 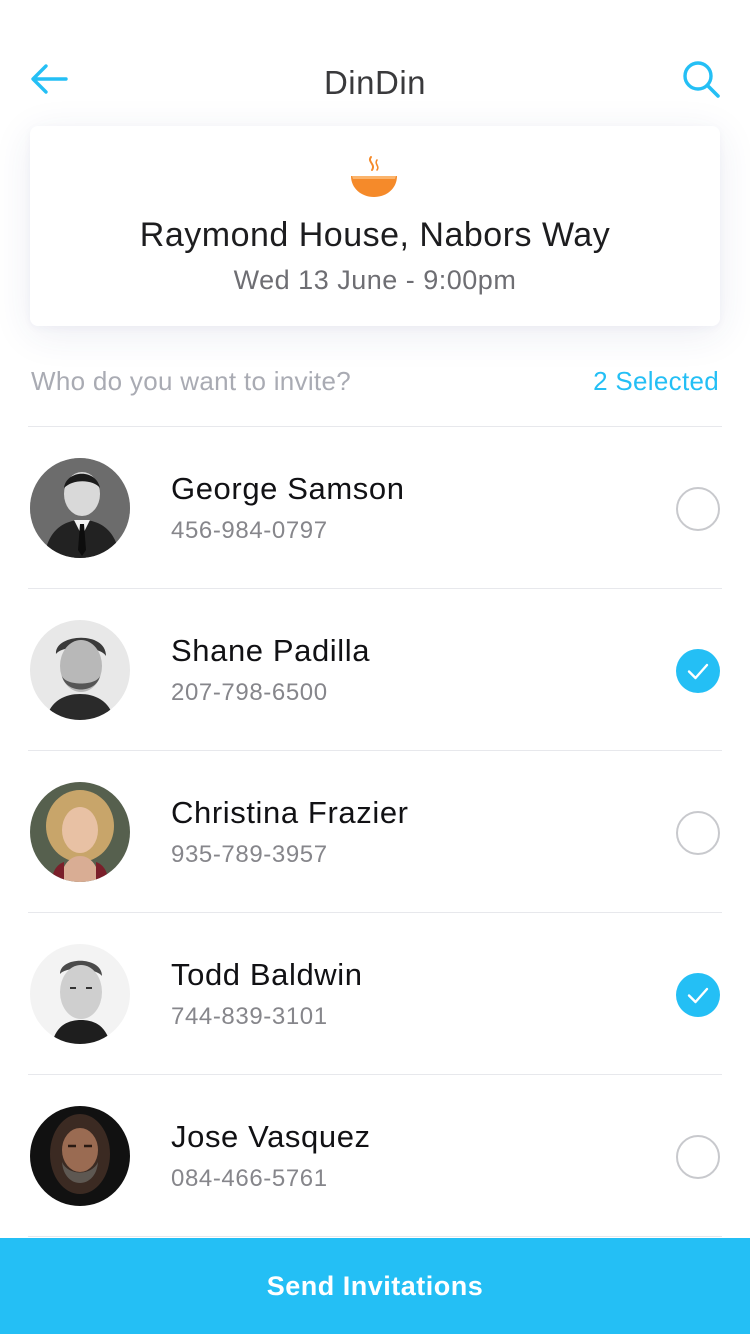 I want to click on contact-row-george-samson: George Samson 456-984-0797, so click(x=375, y=508).